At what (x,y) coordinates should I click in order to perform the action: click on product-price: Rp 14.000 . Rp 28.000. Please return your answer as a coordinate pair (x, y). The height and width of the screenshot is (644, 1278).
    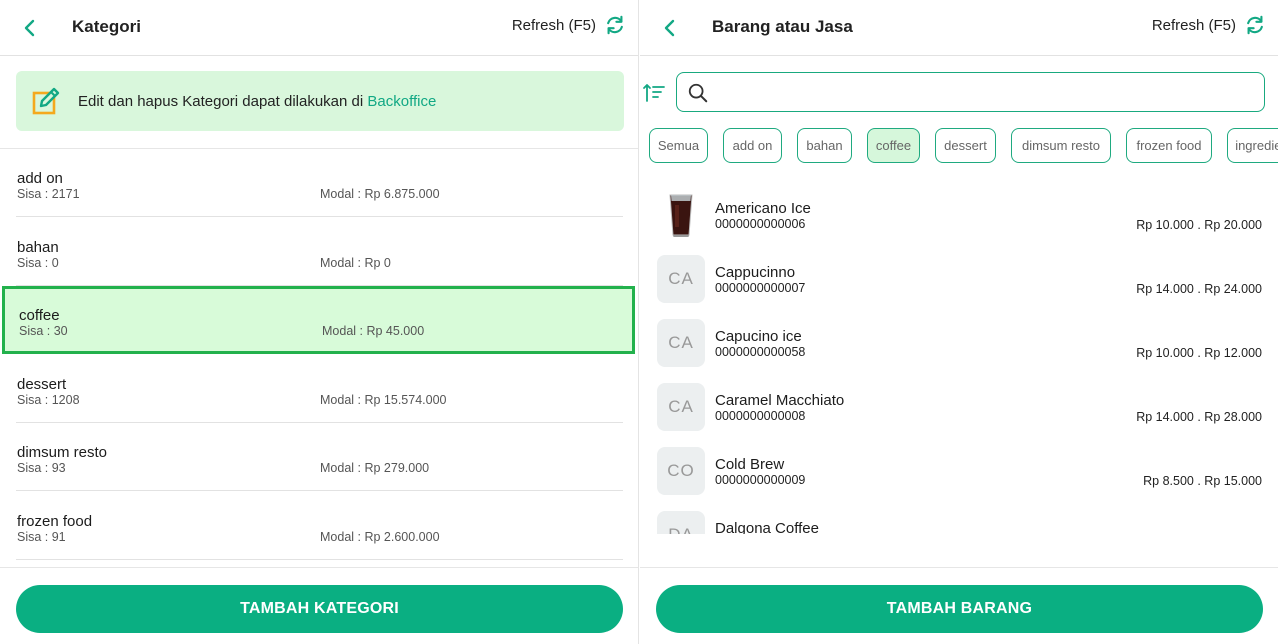
    Looking at the image, I should click on (1199, 417).